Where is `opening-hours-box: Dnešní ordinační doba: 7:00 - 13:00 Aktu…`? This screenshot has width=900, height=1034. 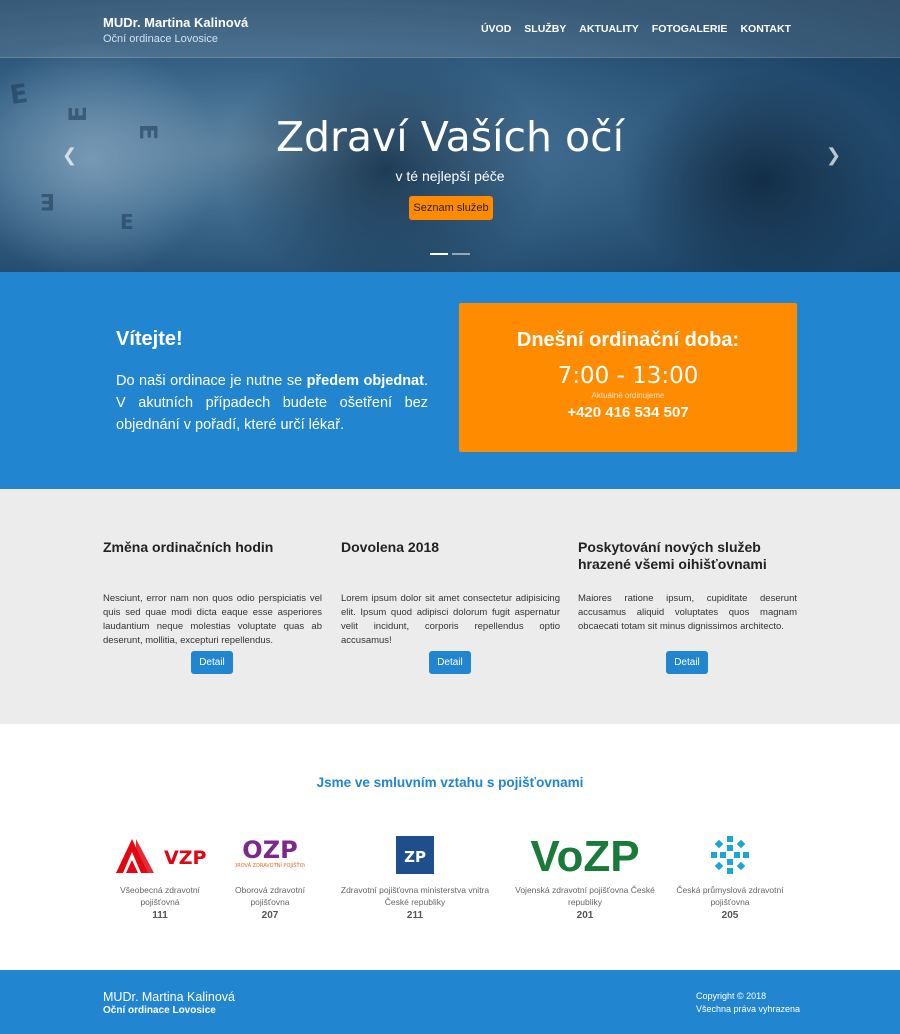 opening-hours-box: Dnešní ordinační doba: 7:00 - 13:00 Aktu… is located at coordinates (628, 377).